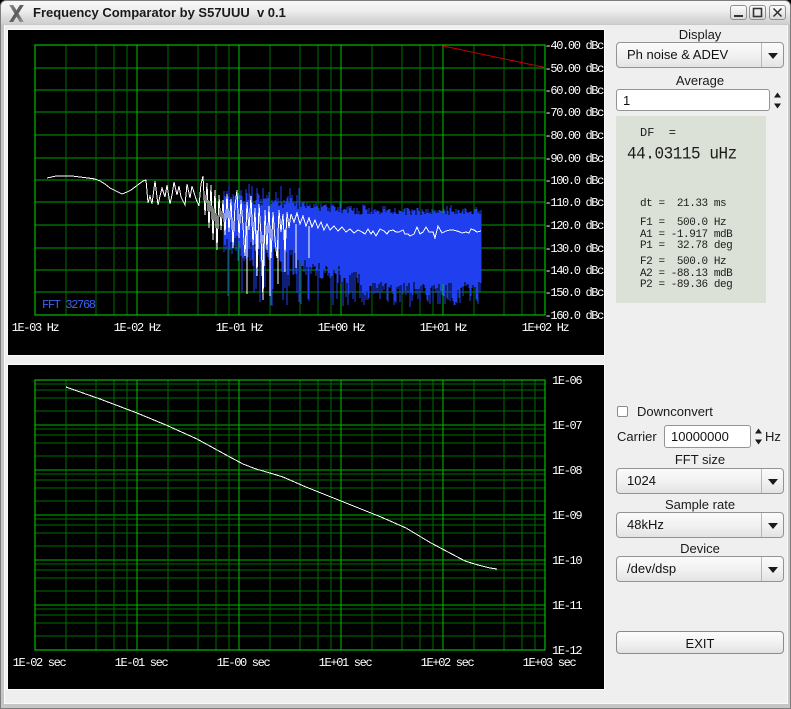 This screenshot has height=709, width=791. Describe the element at coordinates (575, 46) in the screenshot. I see `svg-text: -40.00 dBc` at that location.